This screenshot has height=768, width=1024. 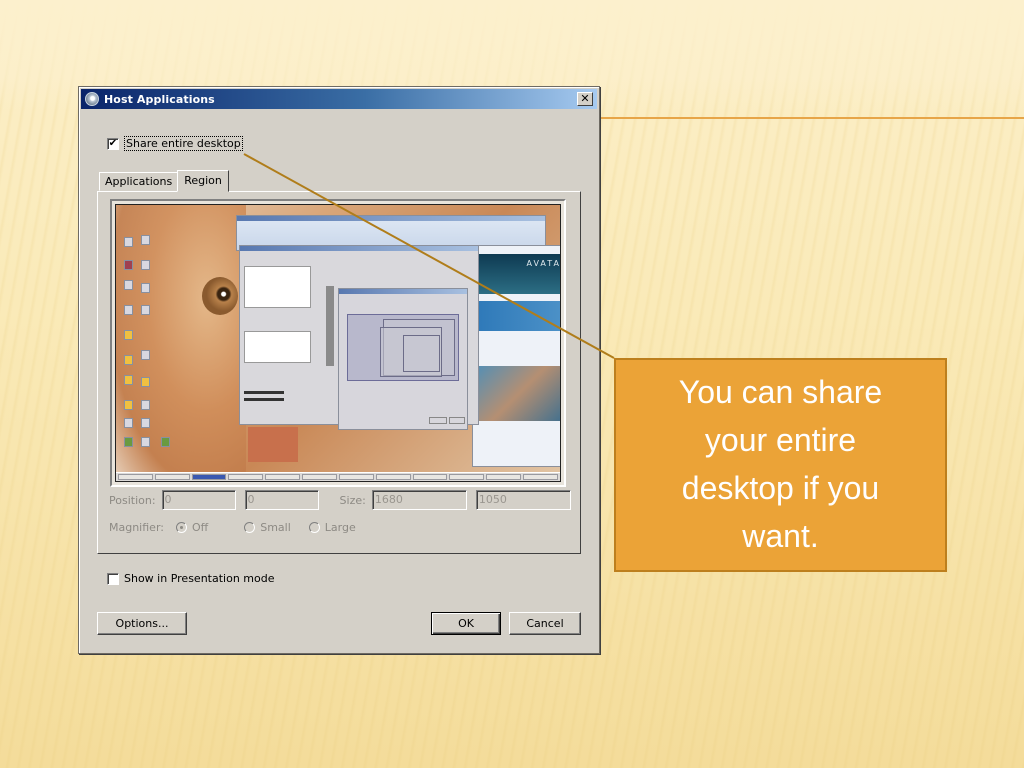 What do you see at coordinates (812, 118) in the screenshot?
I see `title-rule` at bounding box center [812, 118].